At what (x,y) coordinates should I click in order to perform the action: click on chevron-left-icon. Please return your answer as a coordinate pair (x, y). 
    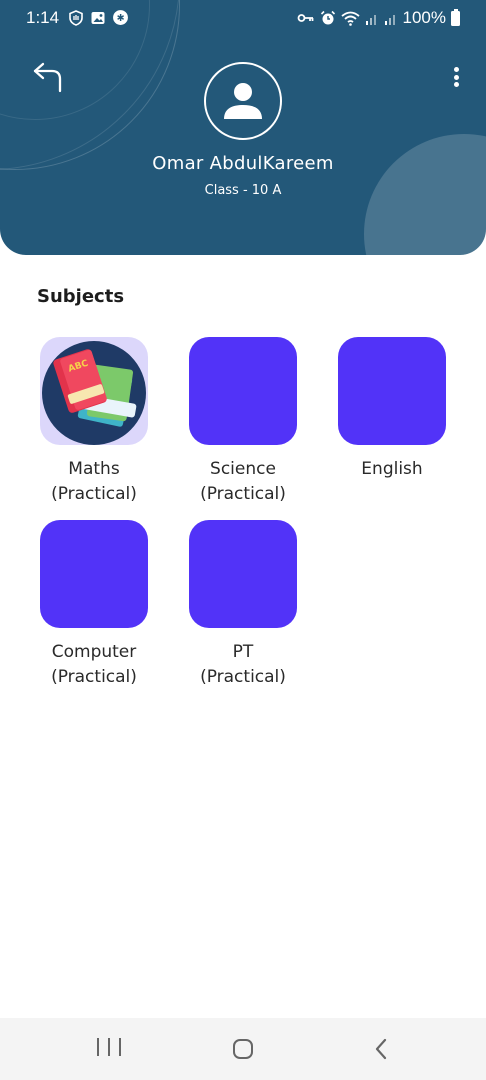
    Looking at the image, I should click on (381, 1049).